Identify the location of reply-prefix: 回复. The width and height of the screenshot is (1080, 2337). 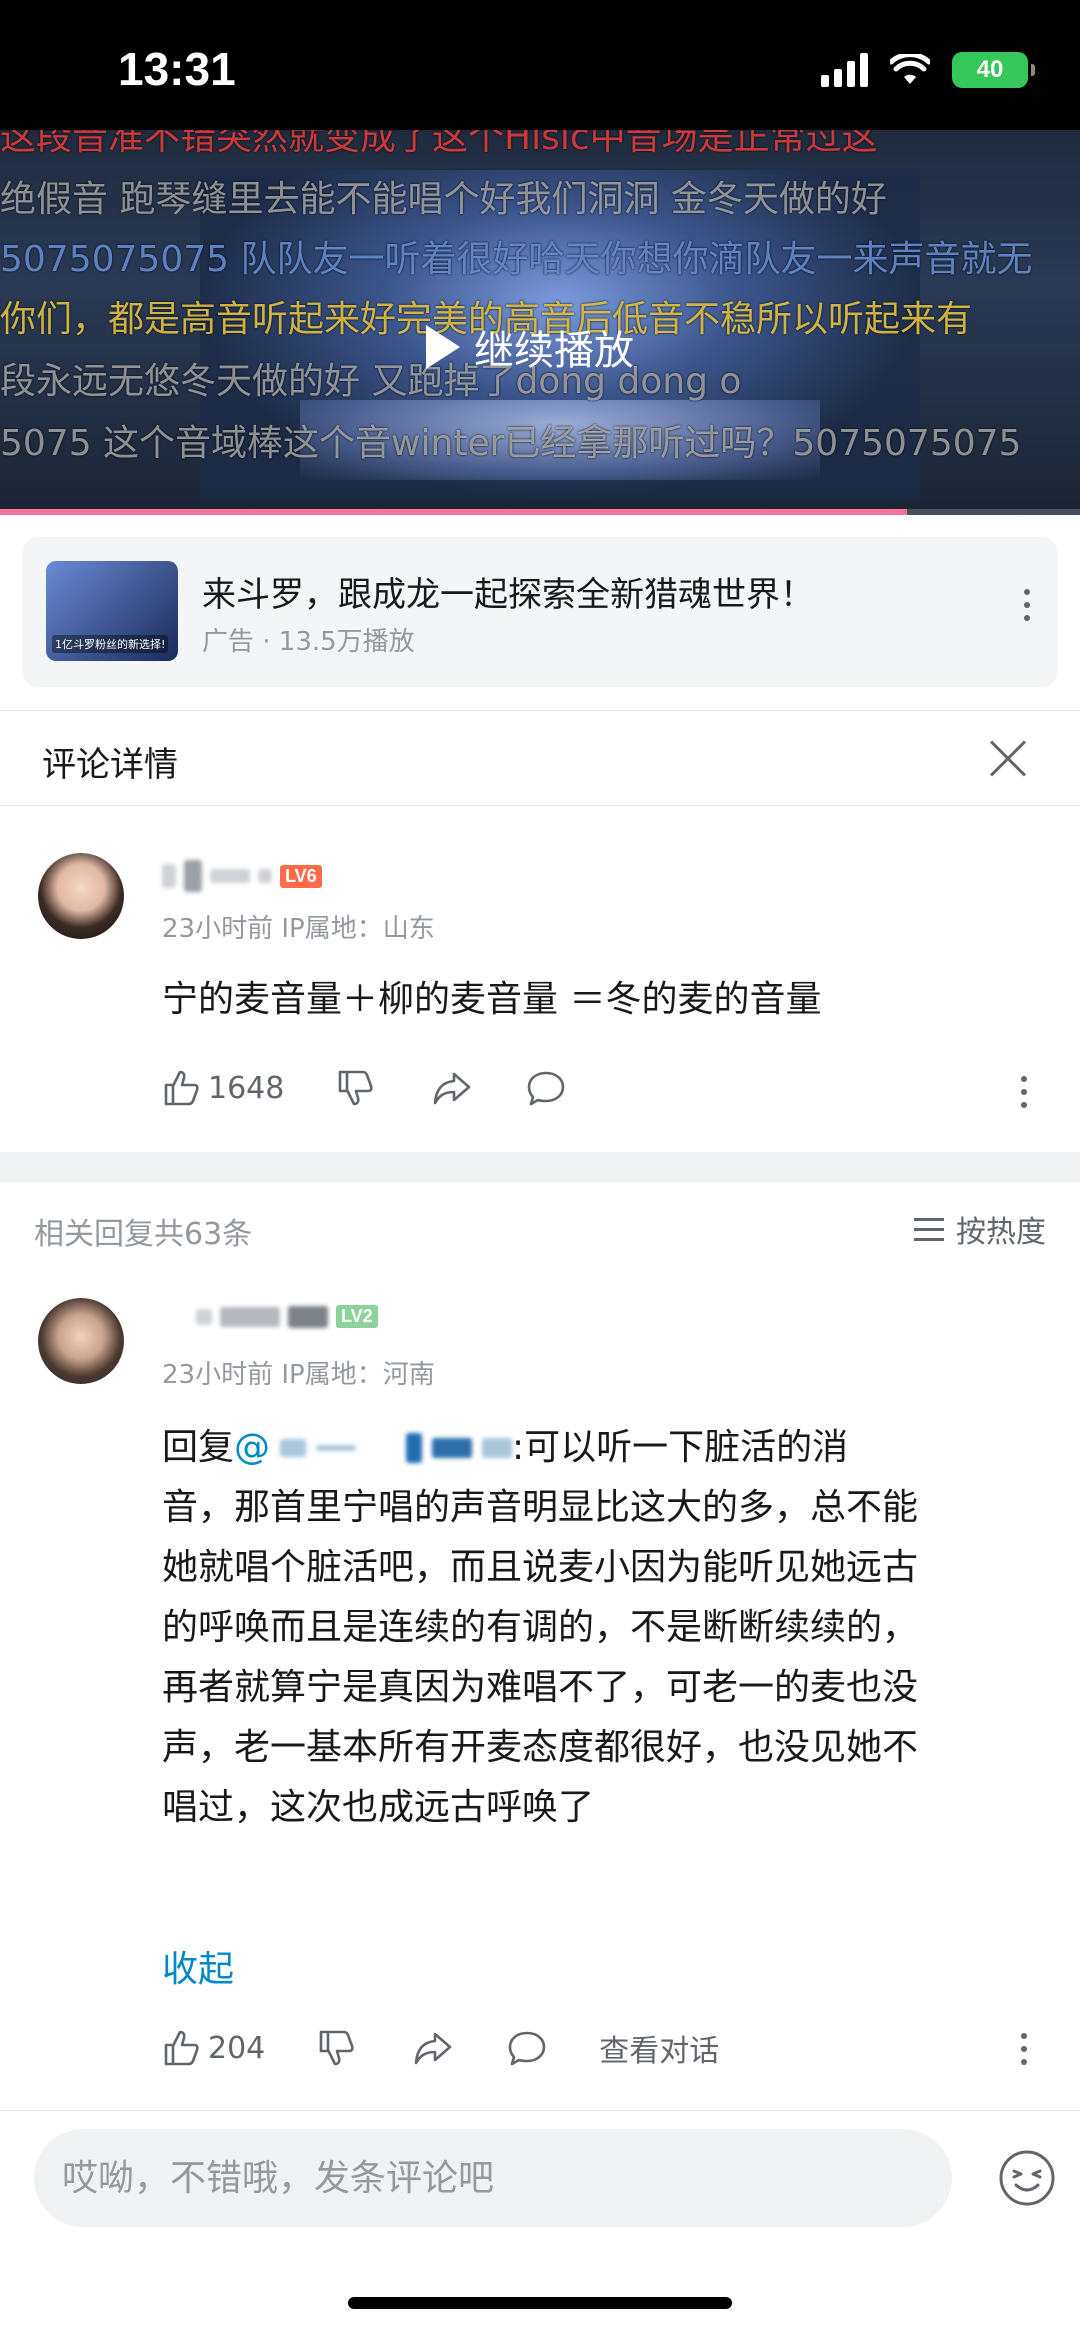
(198, 1447).